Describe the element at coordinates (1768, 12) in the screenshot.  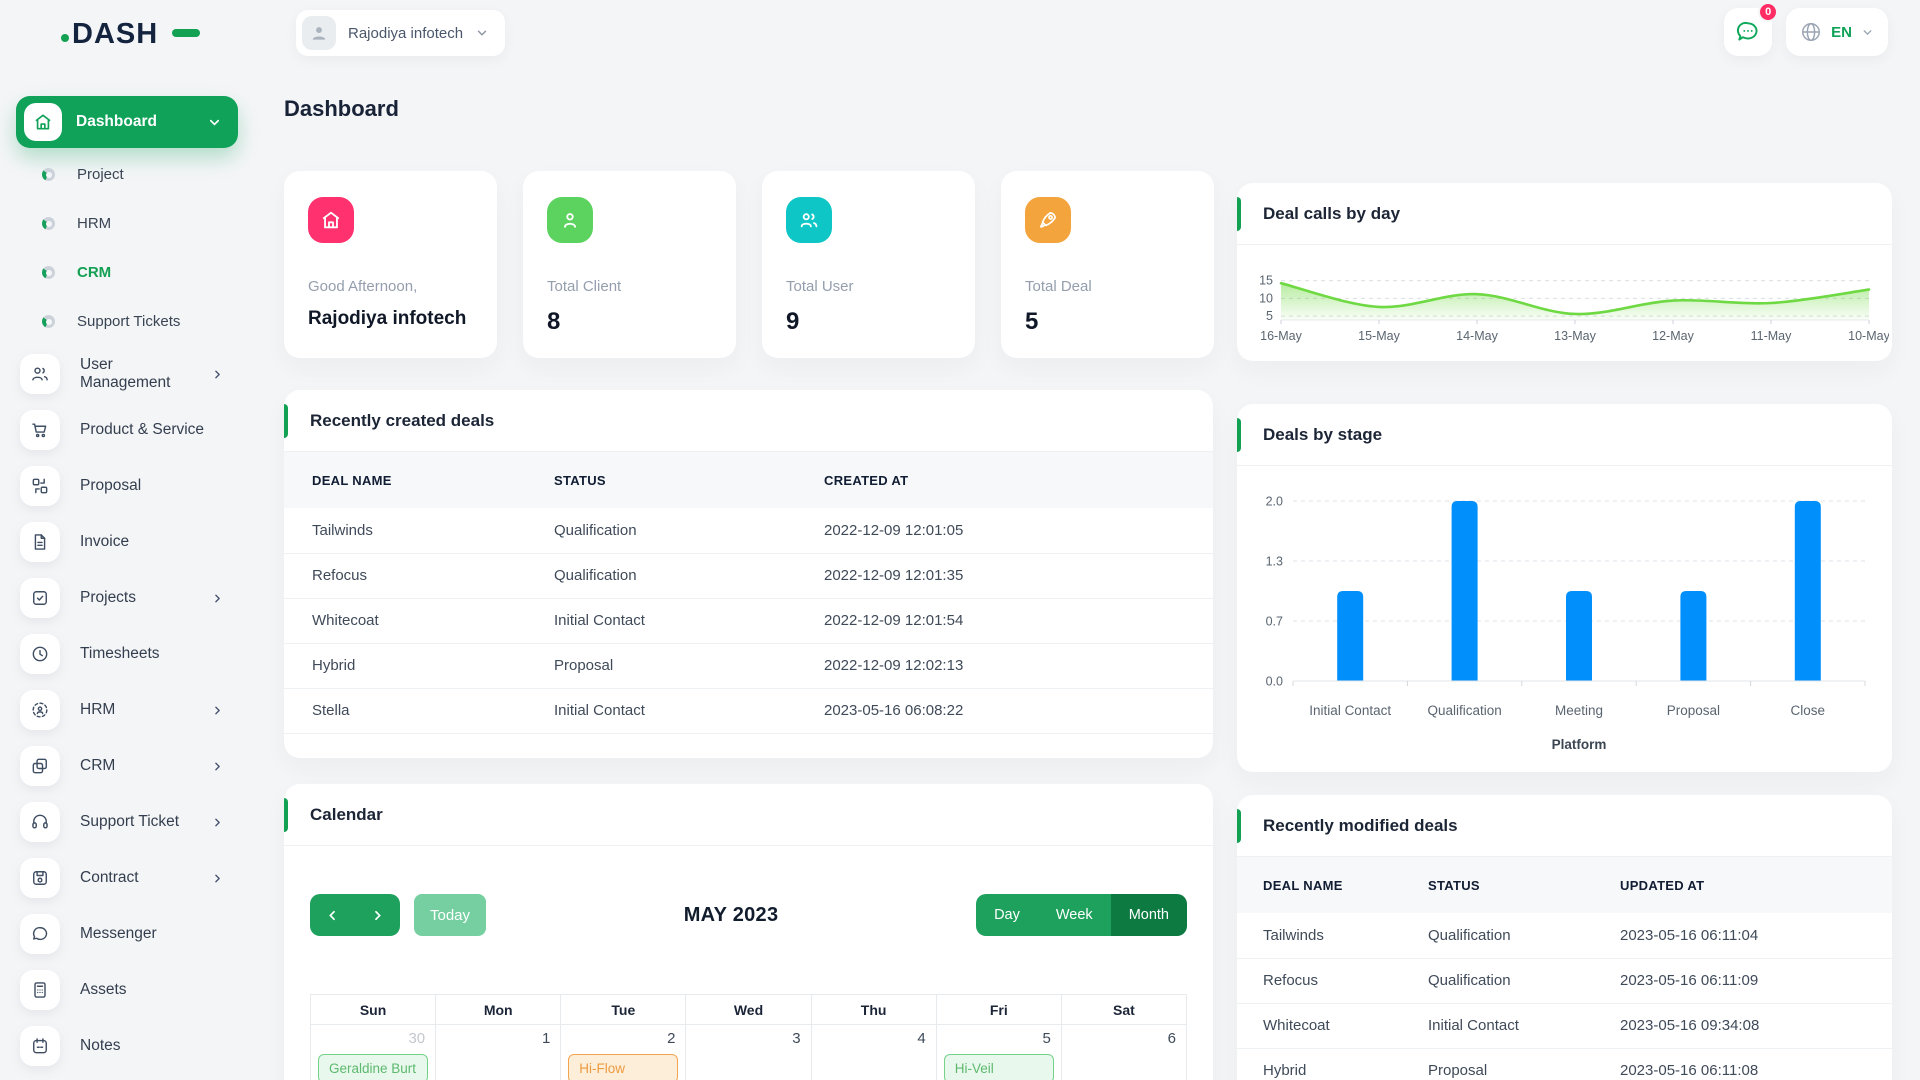
I see `notification-badge: 0` at that location.